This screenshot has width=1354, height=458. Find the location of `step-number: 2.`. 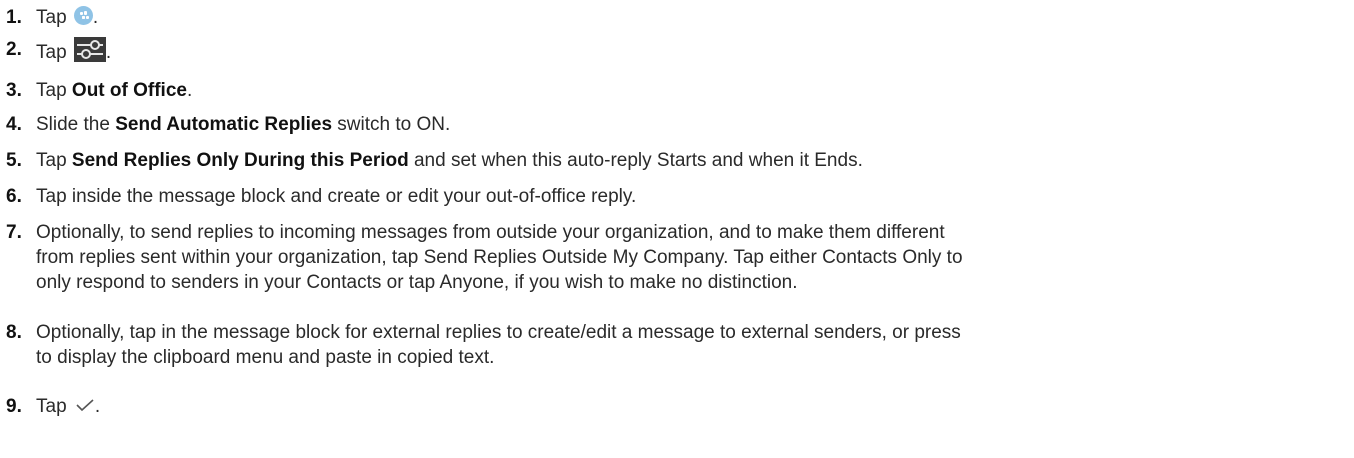

step-number: 2. is located at coordinates (14, 49).